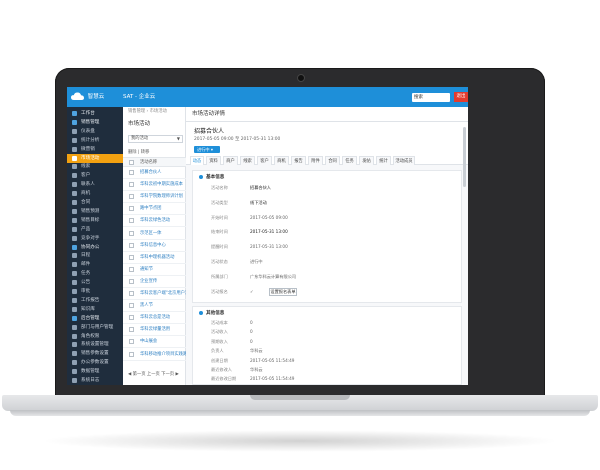 The height and width of the screenshot is (470, 600). Describe the element at coordinates (138, 152) in the screenshot. I see `list-operations: 删除 | 转移` at that location.